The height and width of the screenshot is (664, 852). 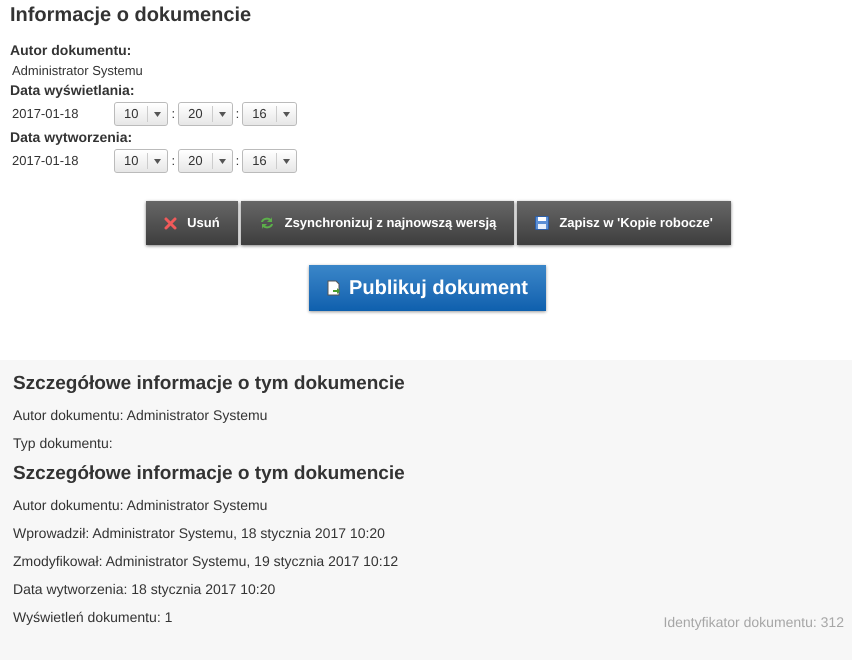 I want to click on document-icon, so click(x=334, y=288).